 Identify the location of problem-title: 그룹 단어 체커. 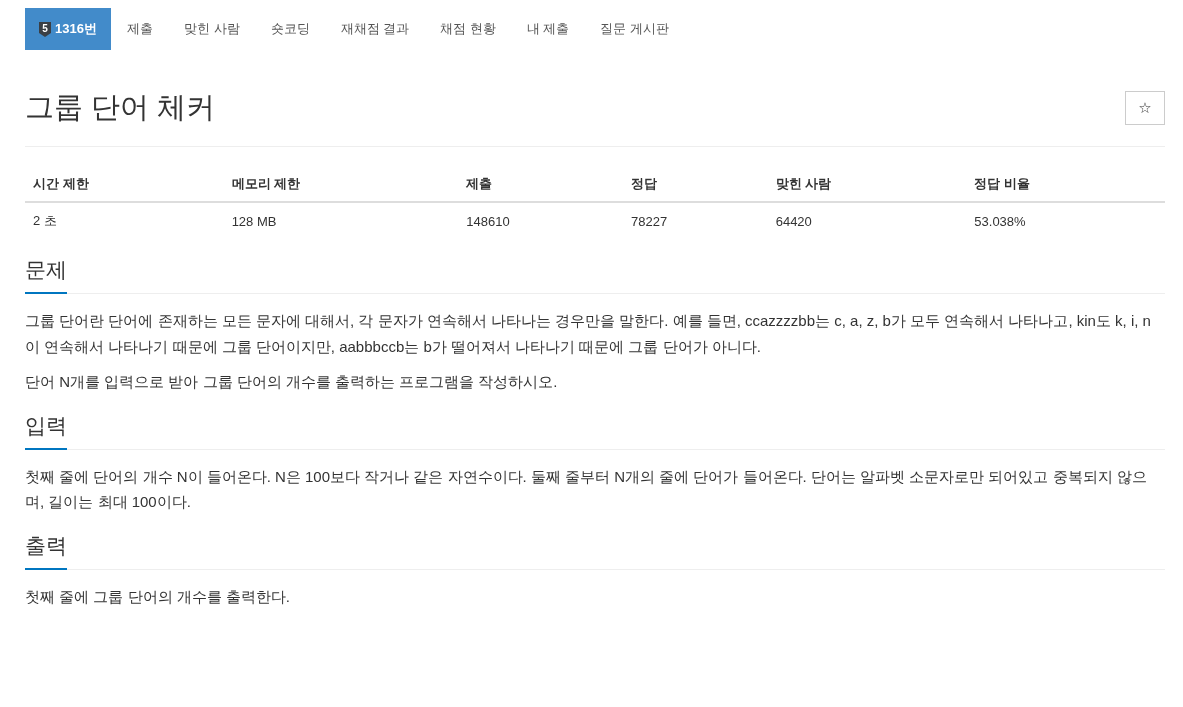
(120, 107).